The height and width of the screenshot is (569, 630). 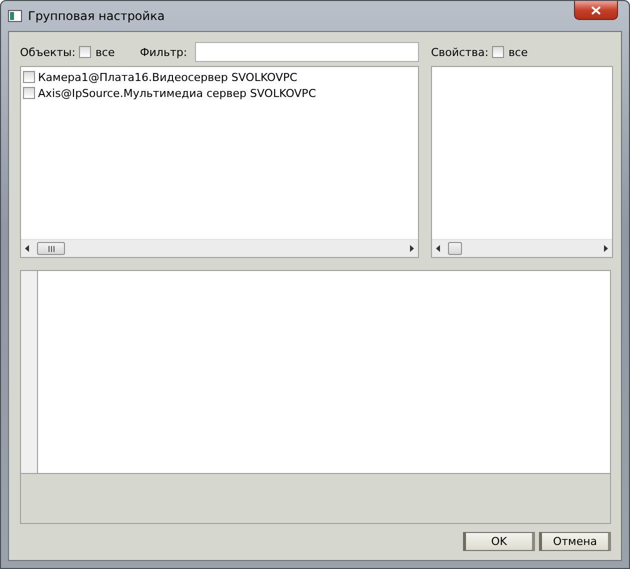 What do you see at coordinates (164, 52) in the screenshot?
I see `filter-label: Фильтр:` at bounding box center [164, 52].